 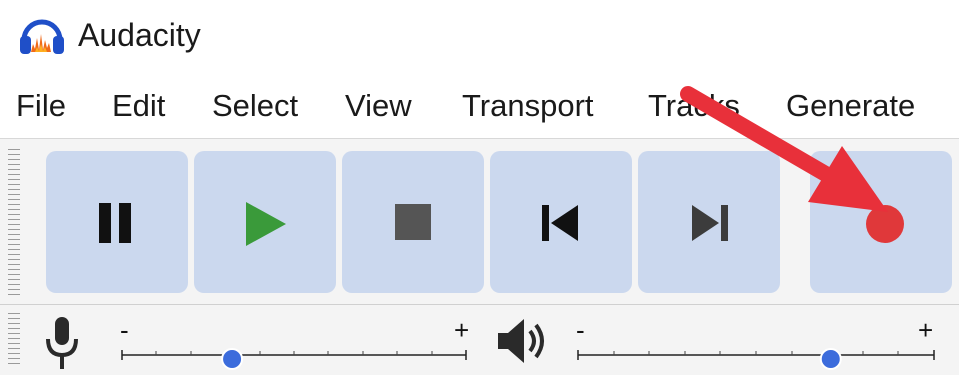 I want to click on speaker-icon, so click(x=521, y=341).